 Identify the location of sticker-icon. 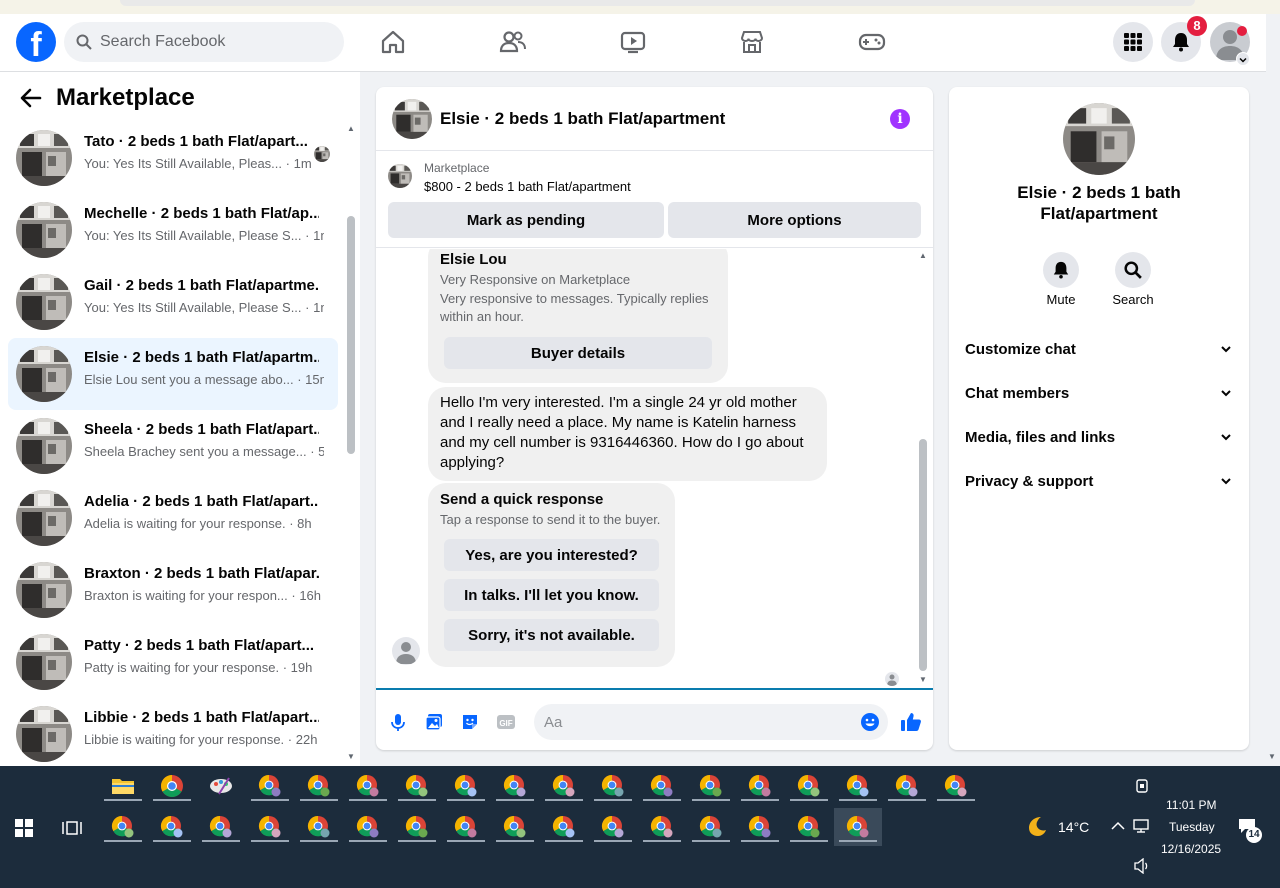
(470, 722).